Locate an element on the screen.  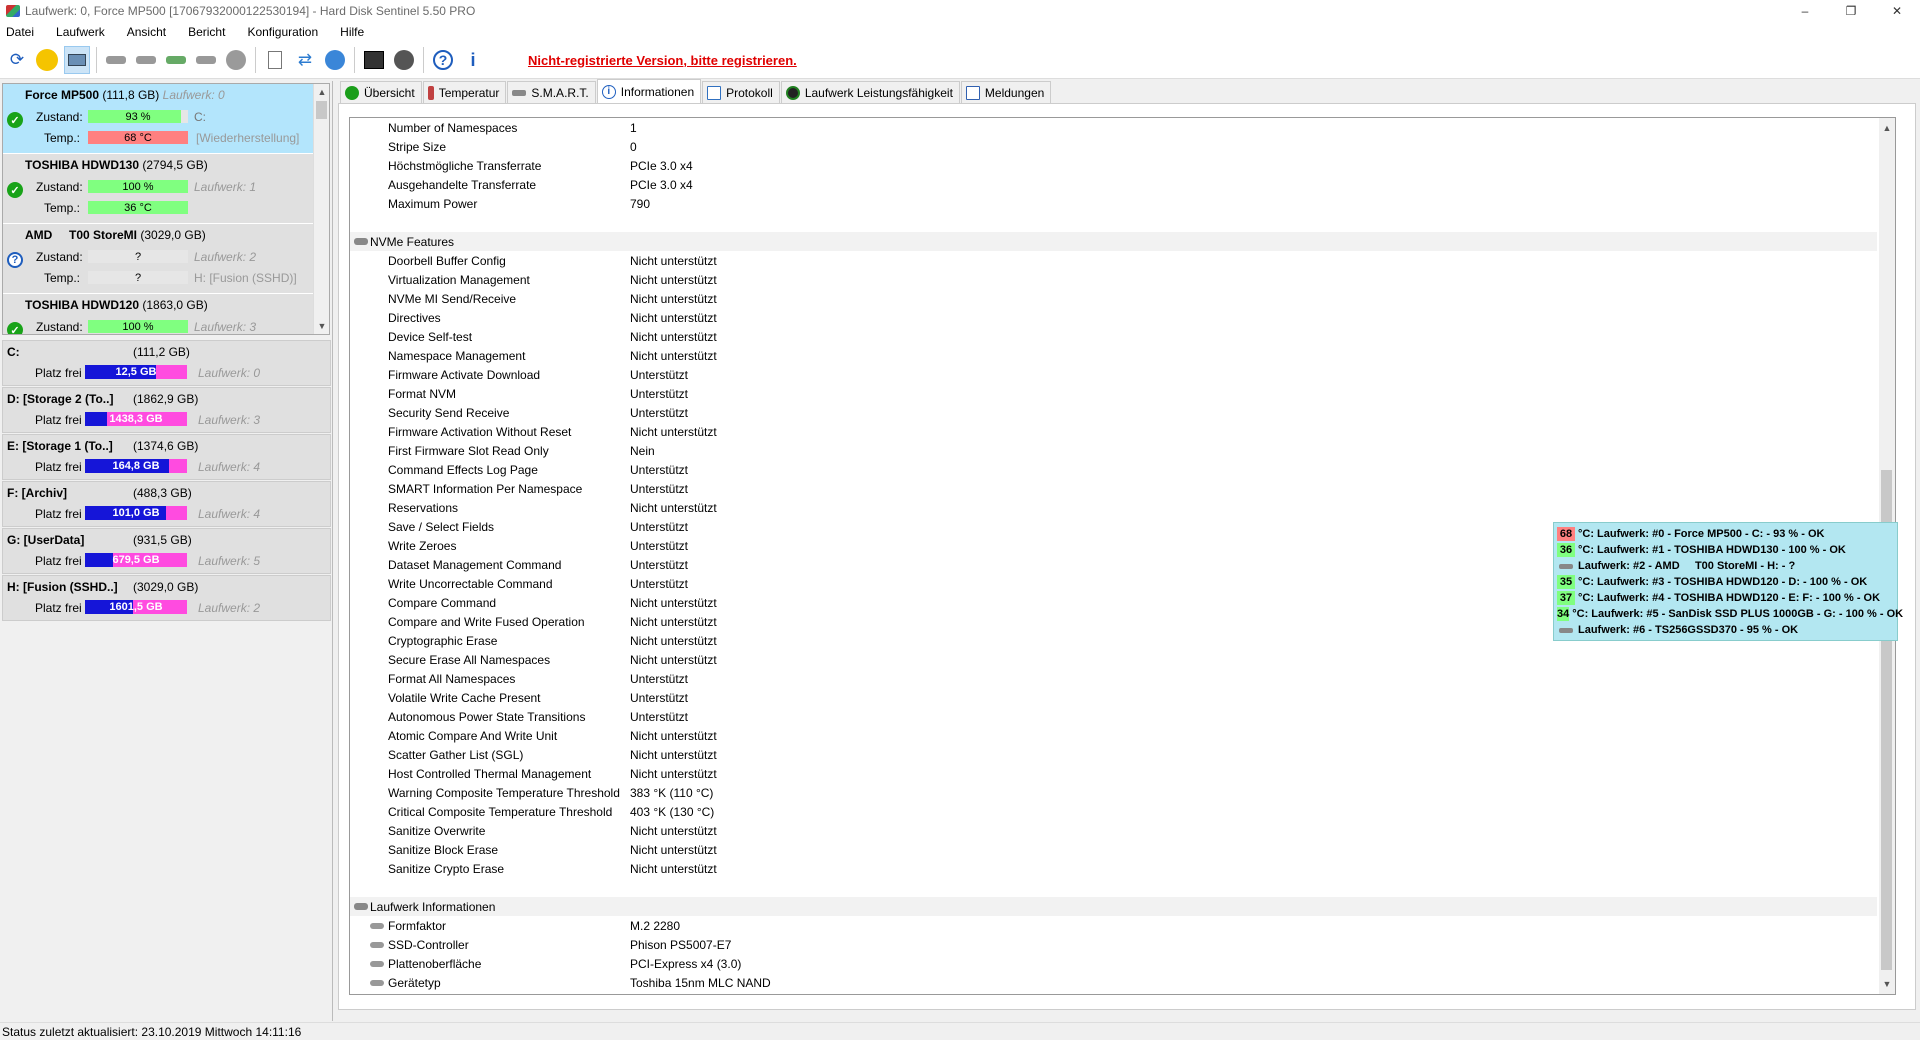
menu-hilfe: Hilfe is located at coordinates (352, 32).